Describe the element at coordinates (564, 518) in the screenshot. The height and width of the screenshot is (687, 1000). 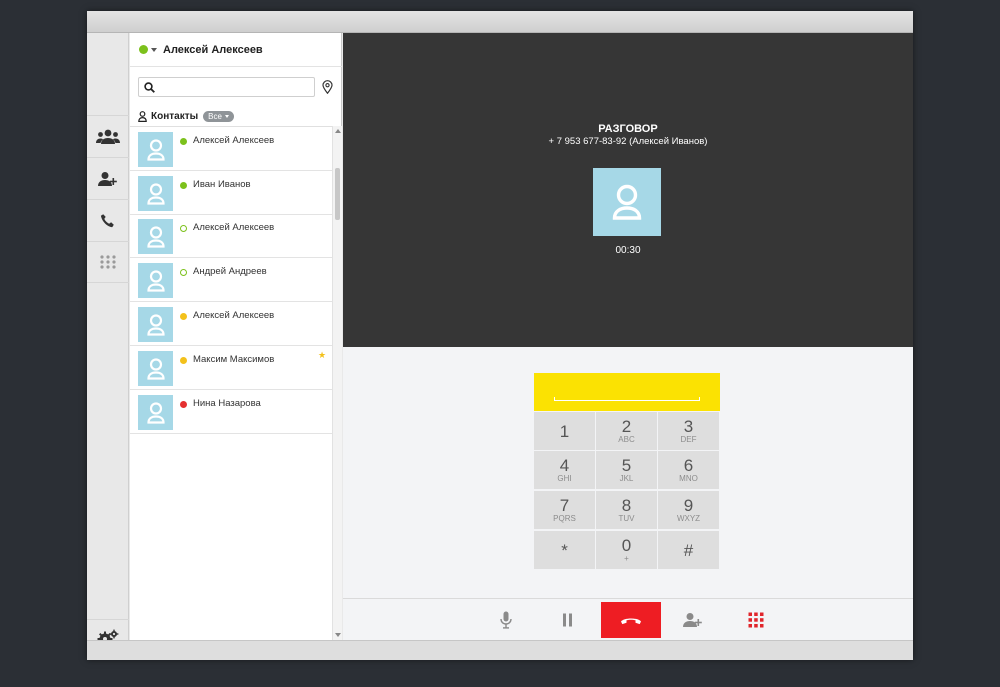
I see `key-letters: PQRS` at that location.